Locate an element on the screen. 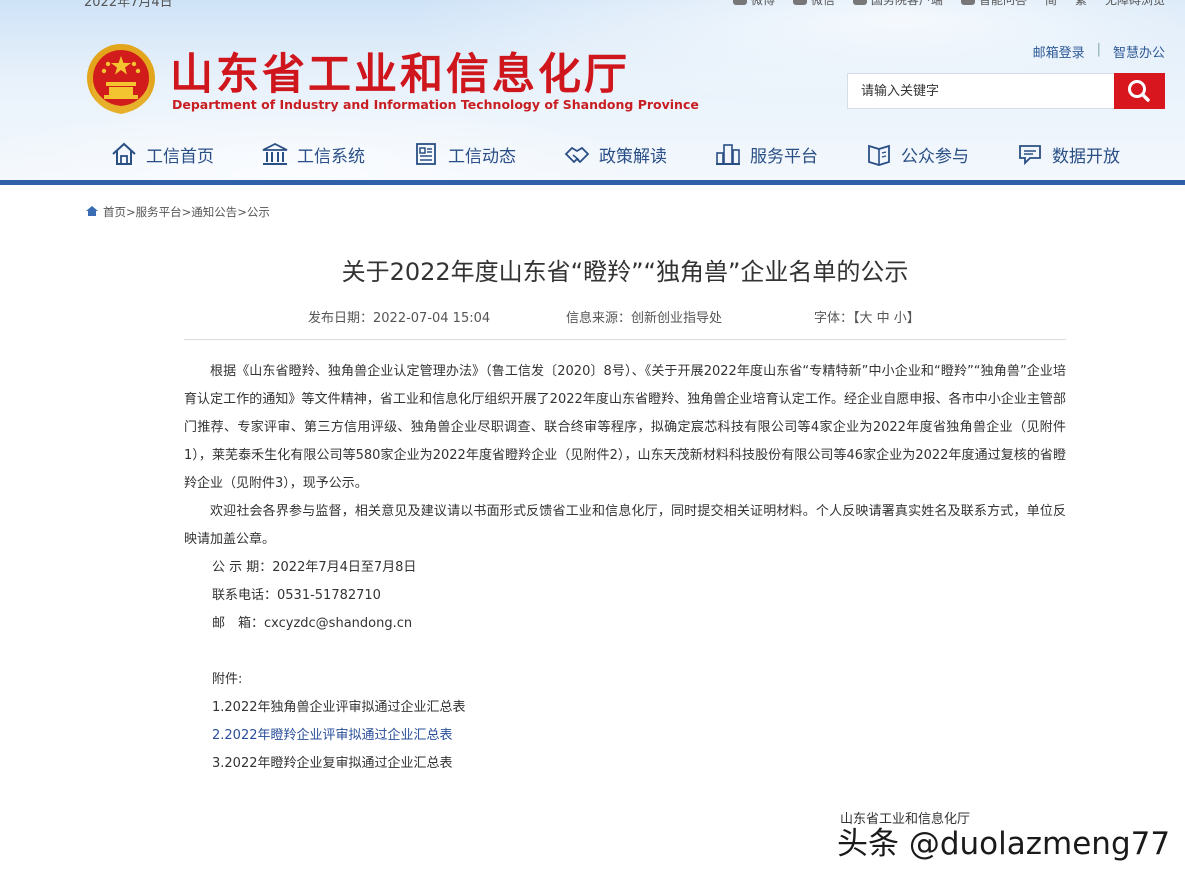 The width and height of the screenshot is (1185, 883). main-nav: 工信首页 工信系统 工信动态 政策解读 服务平台 公众参与 数据开放 is located at coordinates (615, 154).